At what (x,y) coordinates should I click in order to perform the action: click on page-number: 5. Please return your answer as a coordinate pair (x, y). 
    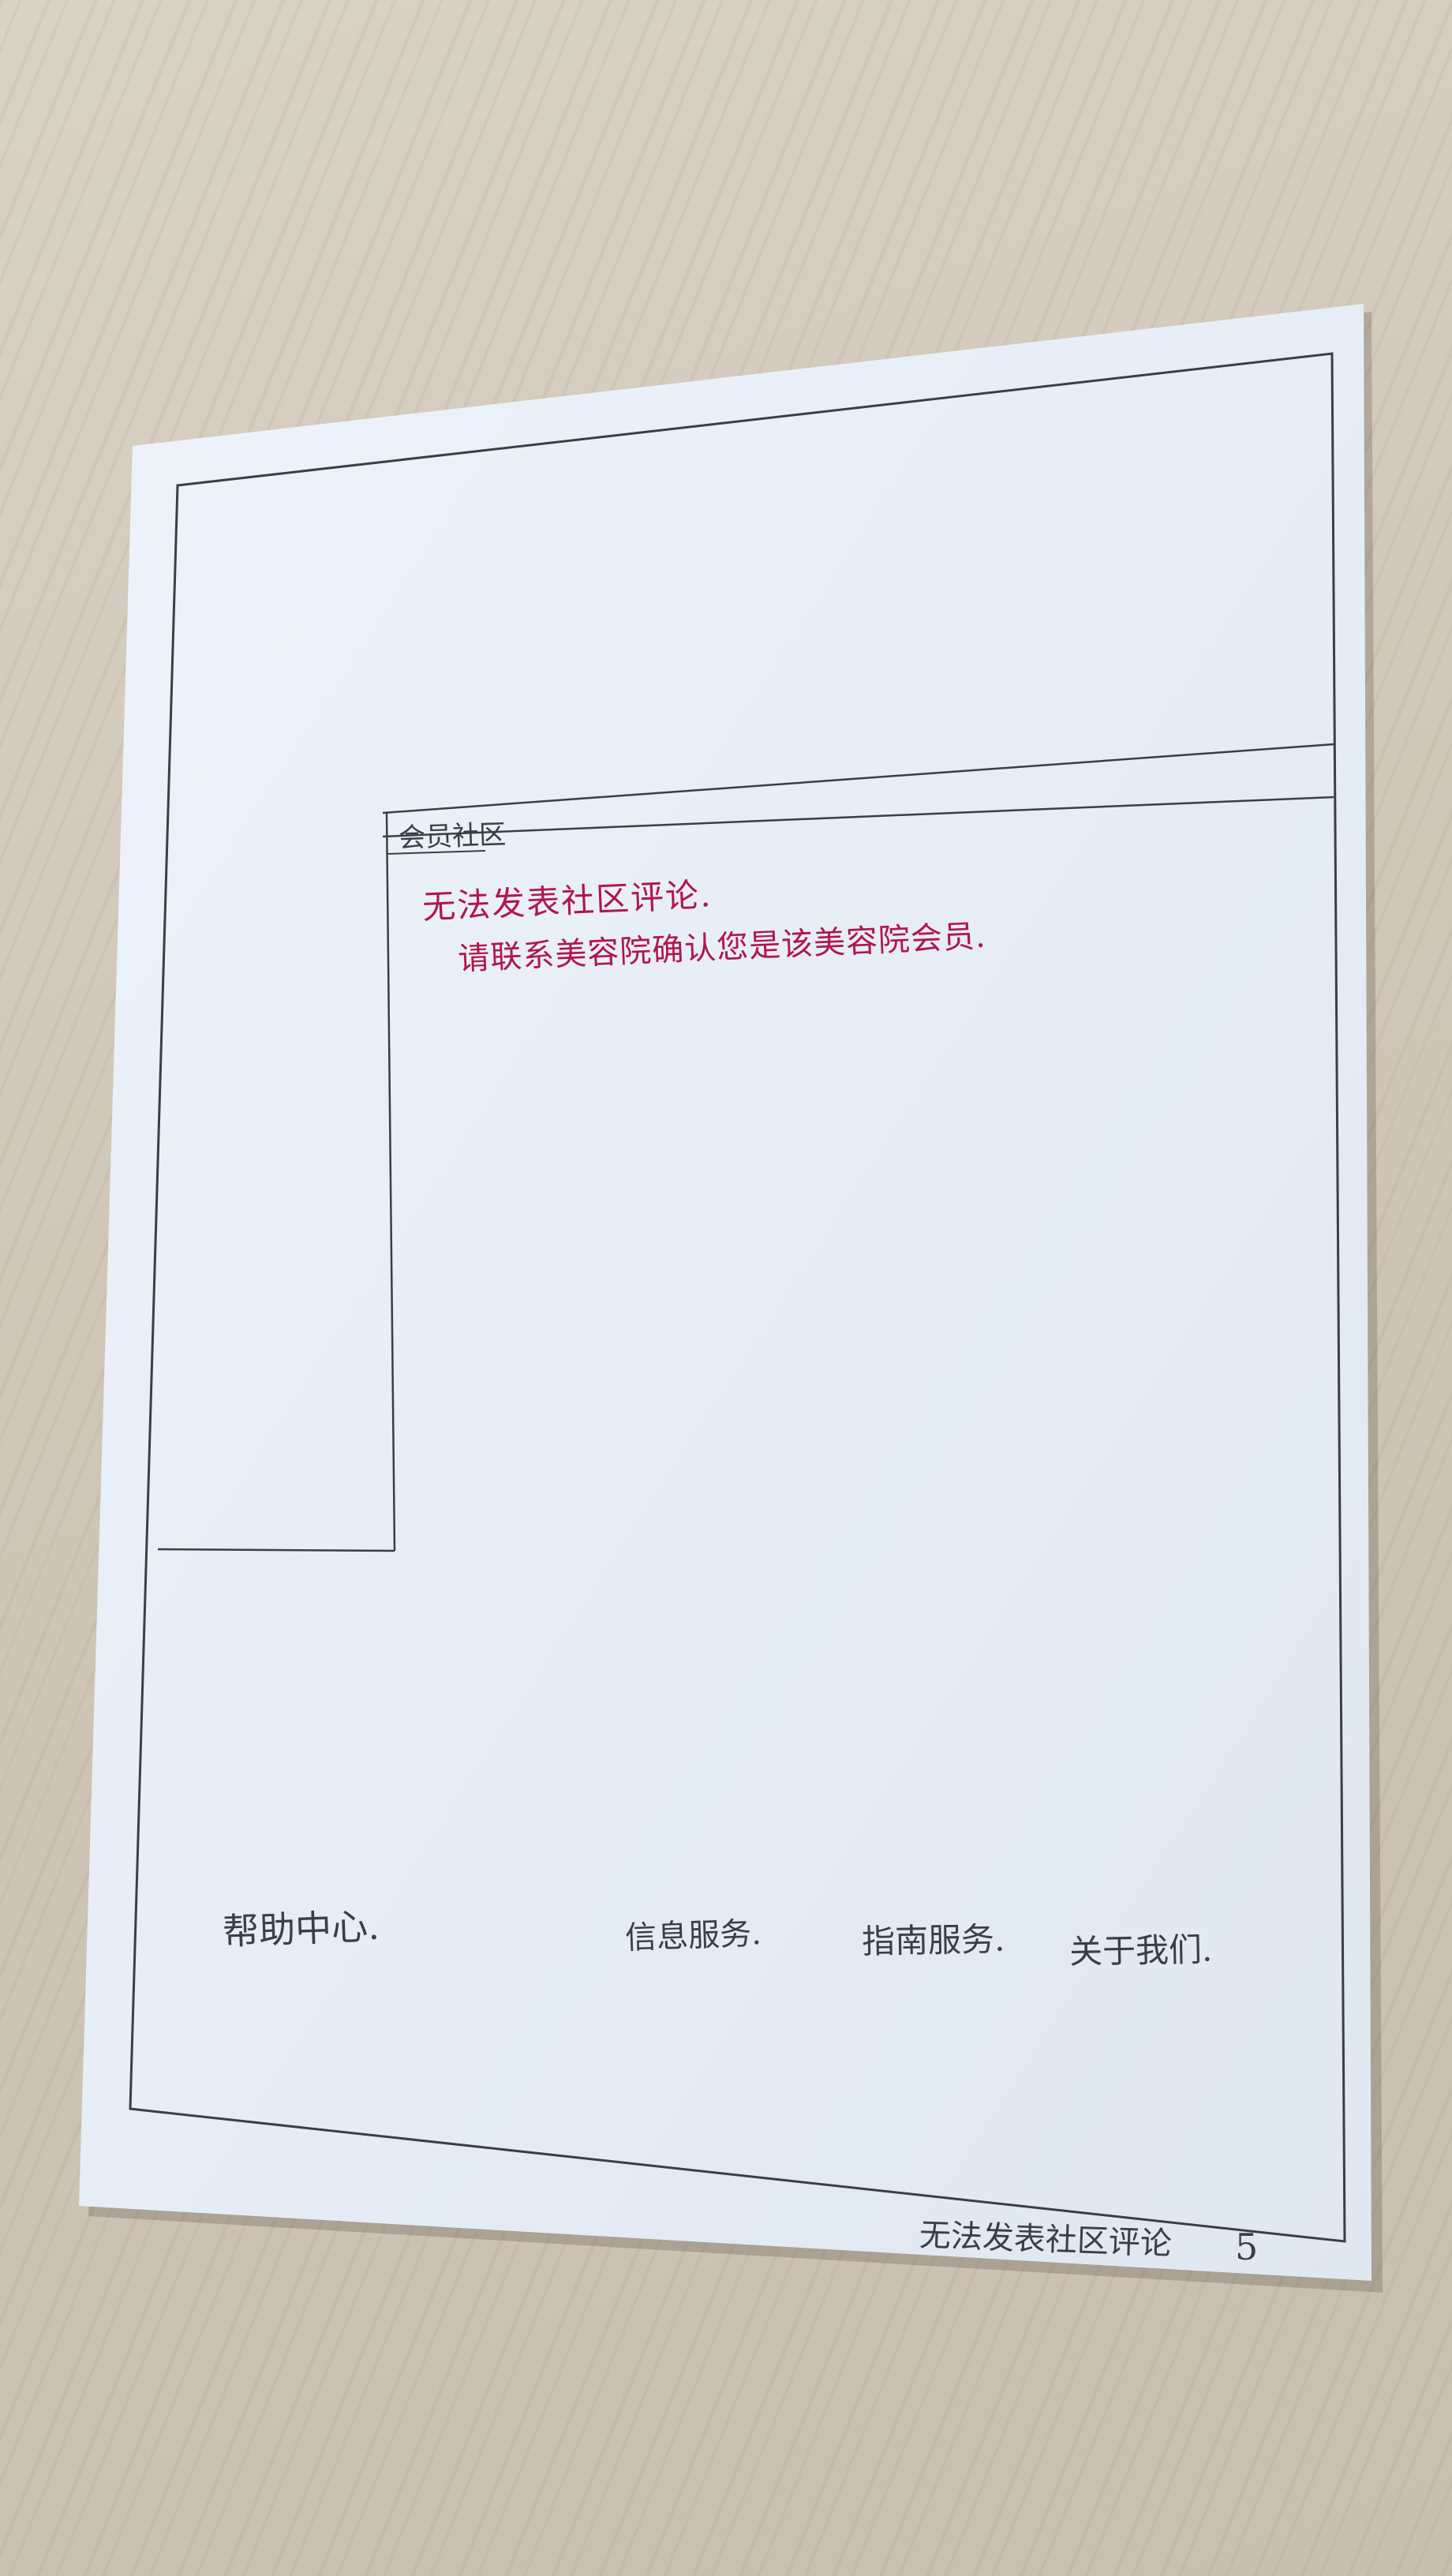
    Looking at the image, I should click on (1247, 2247).